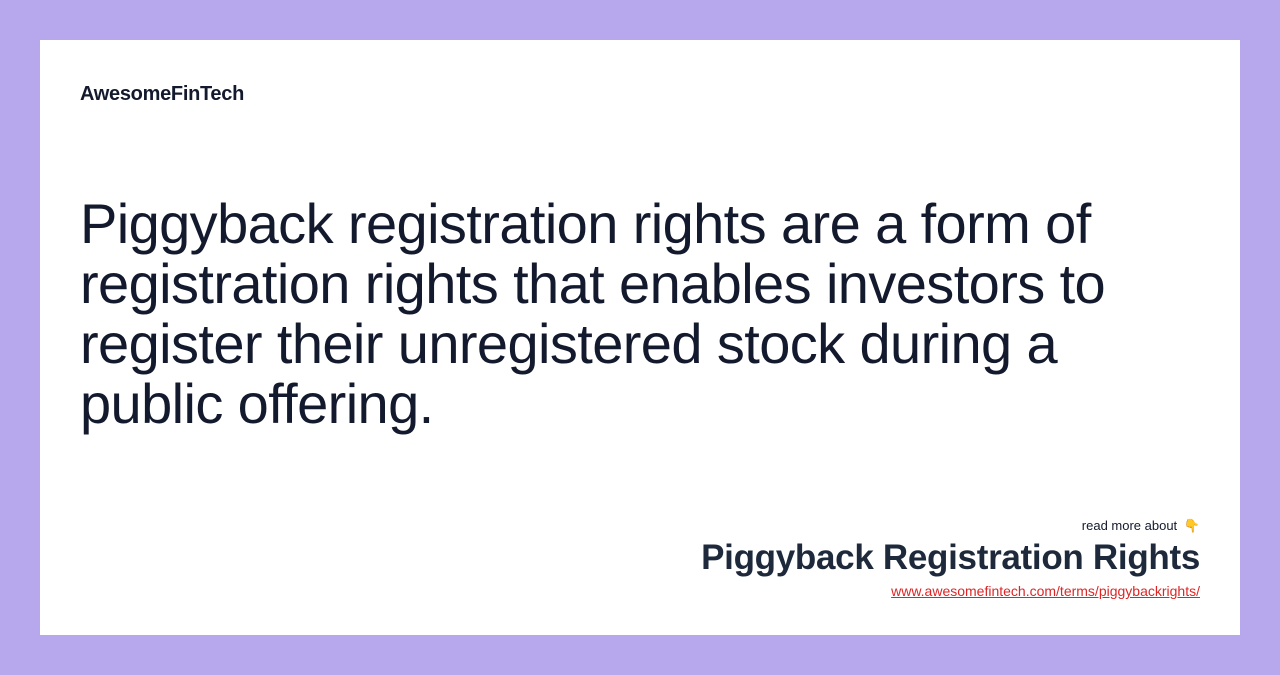 This screenshot has width=1280, height=675. I want to click on read-more-line: read more about 👇, so click(950, 526).